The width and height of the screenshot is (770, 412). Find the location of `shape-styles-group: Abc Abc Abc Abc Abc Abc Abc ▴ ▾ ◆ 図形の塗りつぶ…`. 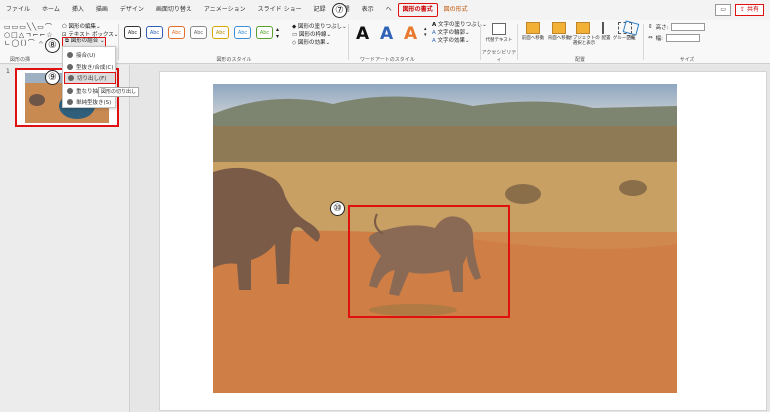

shape-styles-group: Abc Abc Abc Abc Abc Abc Abc ▴ ▾ ◆ 図形の塗りつぶ… is located at coordinates (234, 42).